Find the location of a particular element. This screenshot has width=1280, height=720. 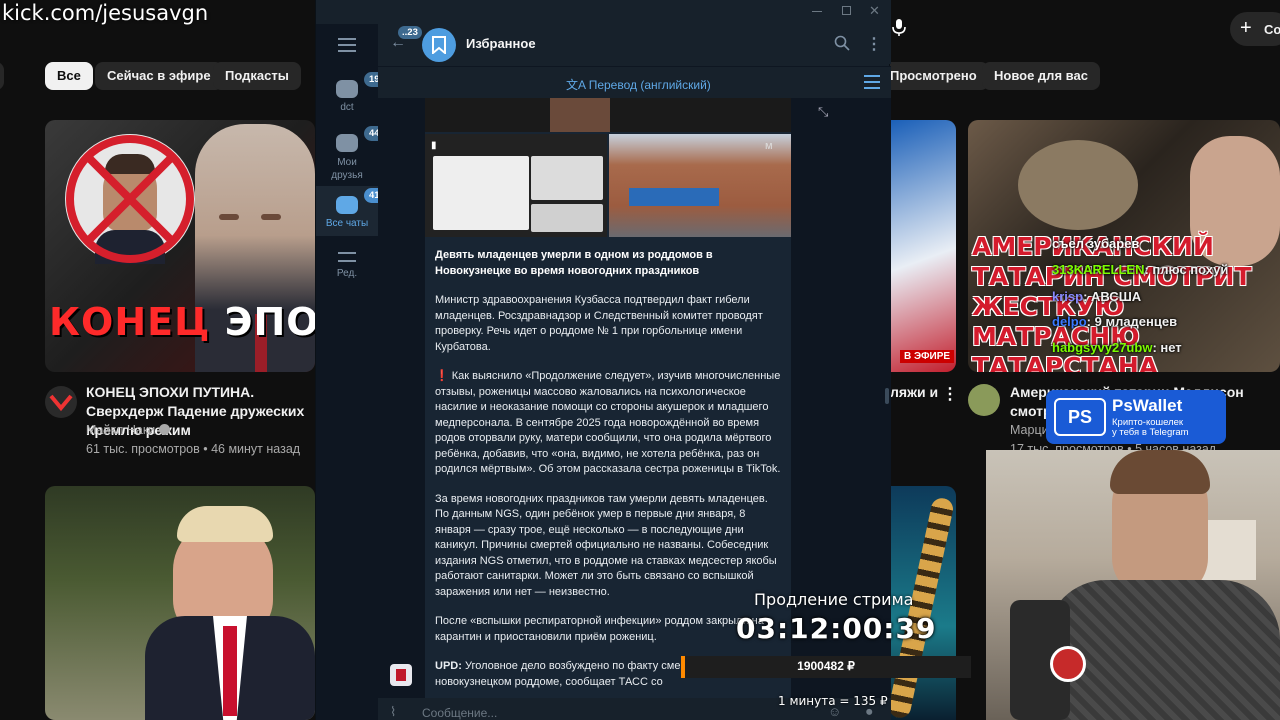

scrollbar-thumb is located at coordinates (887, 396).